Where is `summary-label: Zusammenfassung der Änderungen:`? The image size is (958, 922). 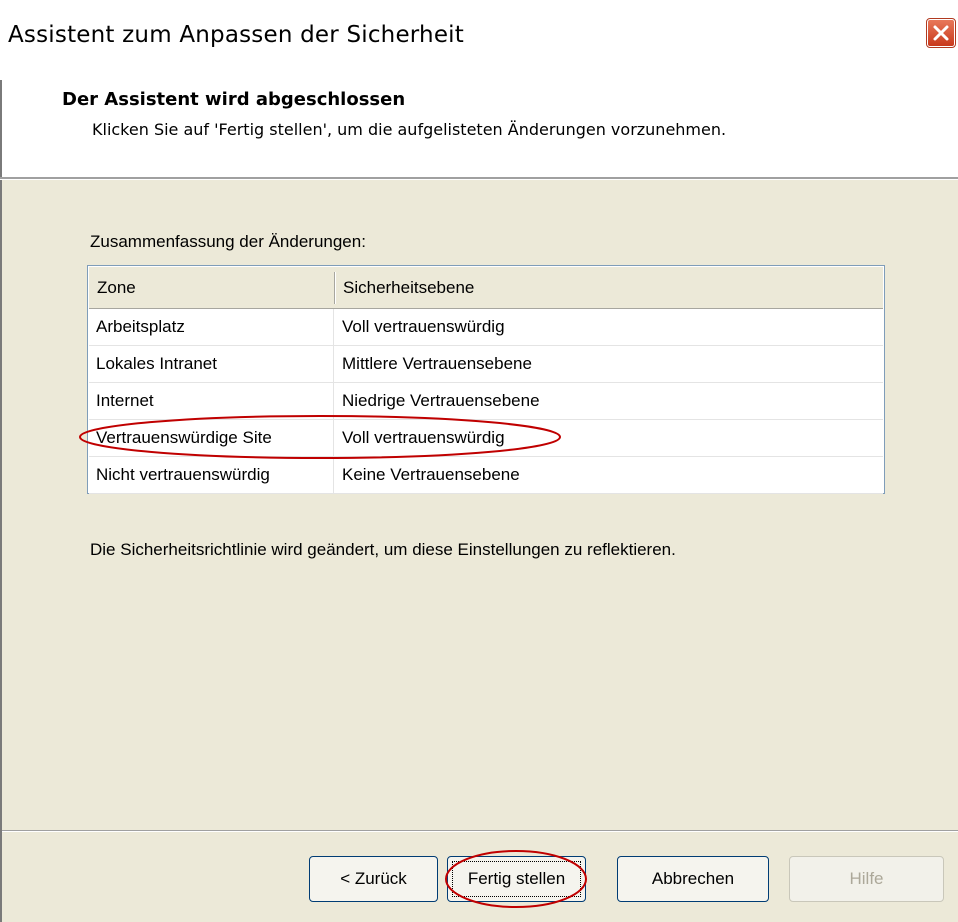 summary-label: Zusammenfassung der Änderungen: is located at coordinates (228, 241).